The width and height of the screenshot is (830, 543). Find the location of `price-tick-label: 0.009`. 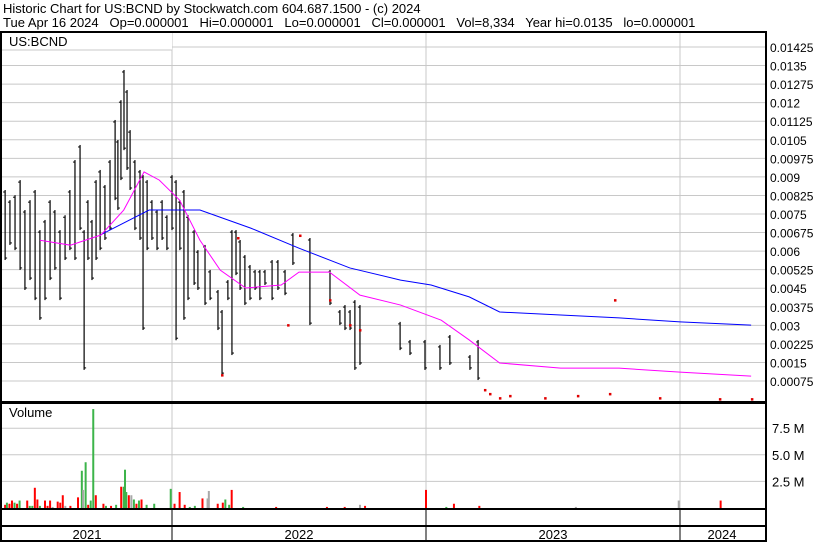

price-tick-label: 0.009 is located at coordinates (785, 178).